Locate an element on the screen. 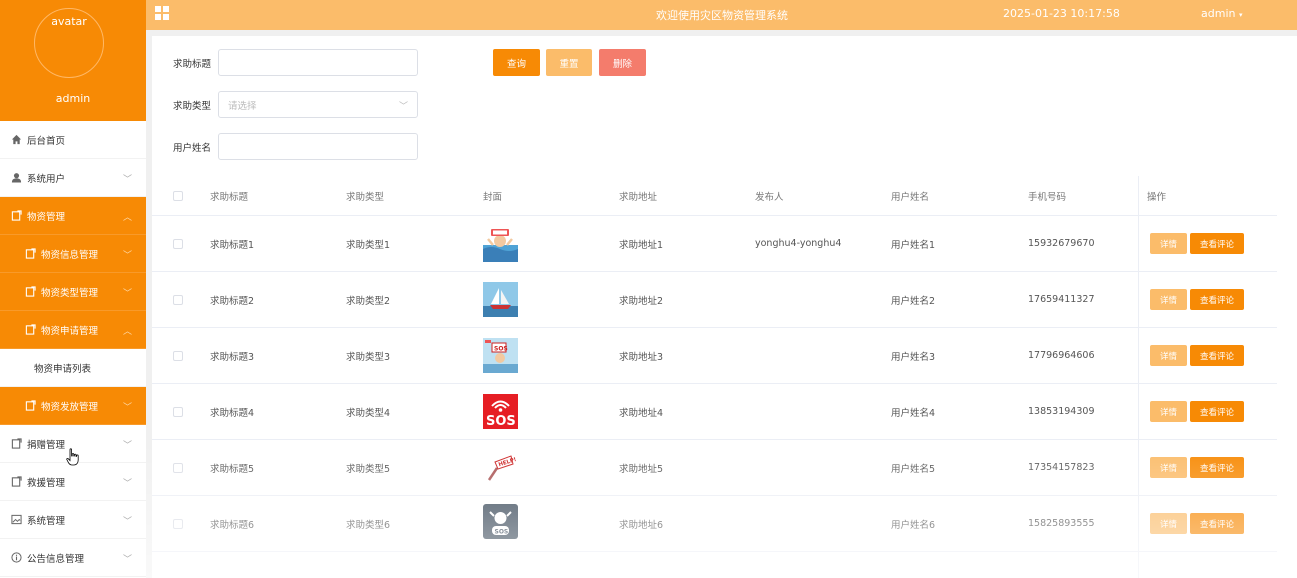 The width and height of the screenshot is (1297, 578). cell-type: 求助类型5 is located at coordinates (368, 469).